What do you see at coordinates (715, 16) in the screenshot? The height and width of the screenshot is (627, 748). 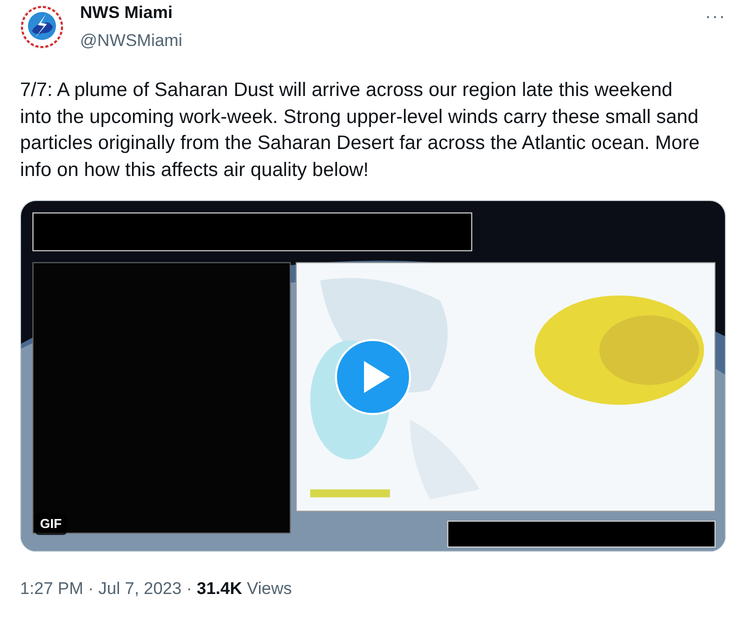 I see `more-menu-button: ···` at bounding box center [715, 16].